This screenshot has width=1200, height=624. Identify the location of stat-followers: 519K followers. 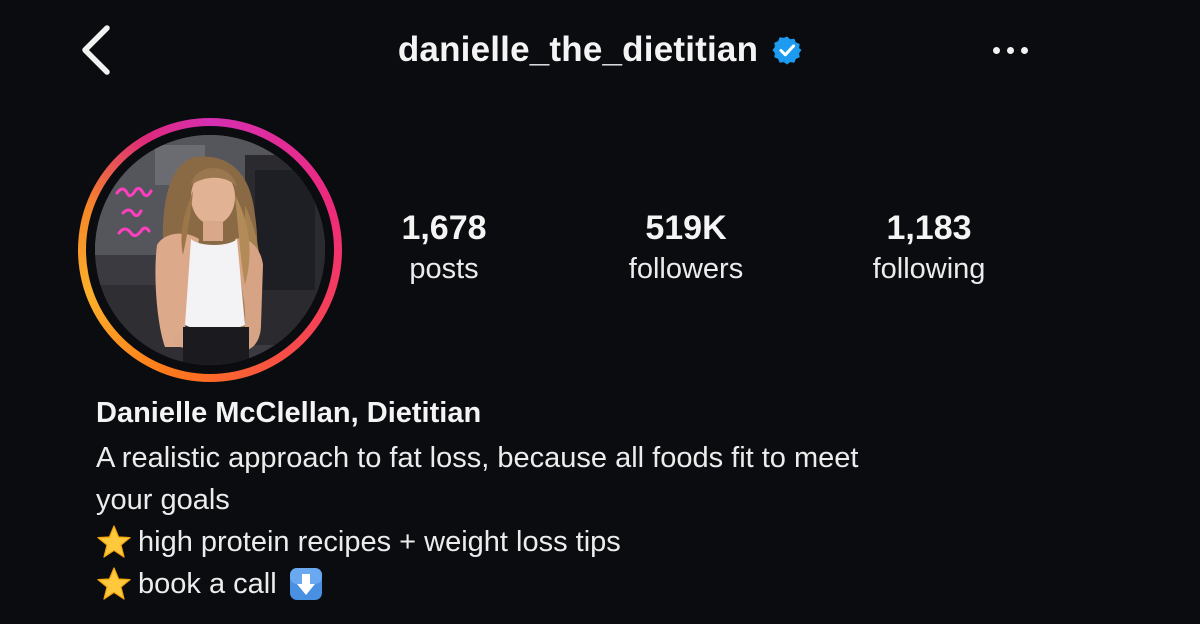
(686, 247).